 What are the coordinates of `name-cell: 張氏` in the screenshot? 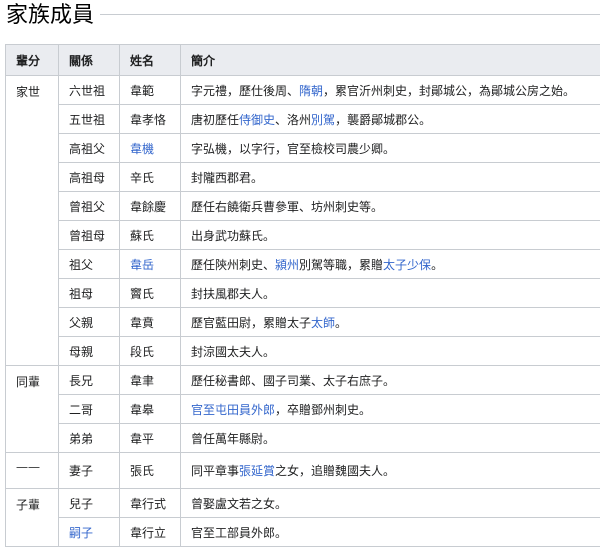 It's located at (150, 471).